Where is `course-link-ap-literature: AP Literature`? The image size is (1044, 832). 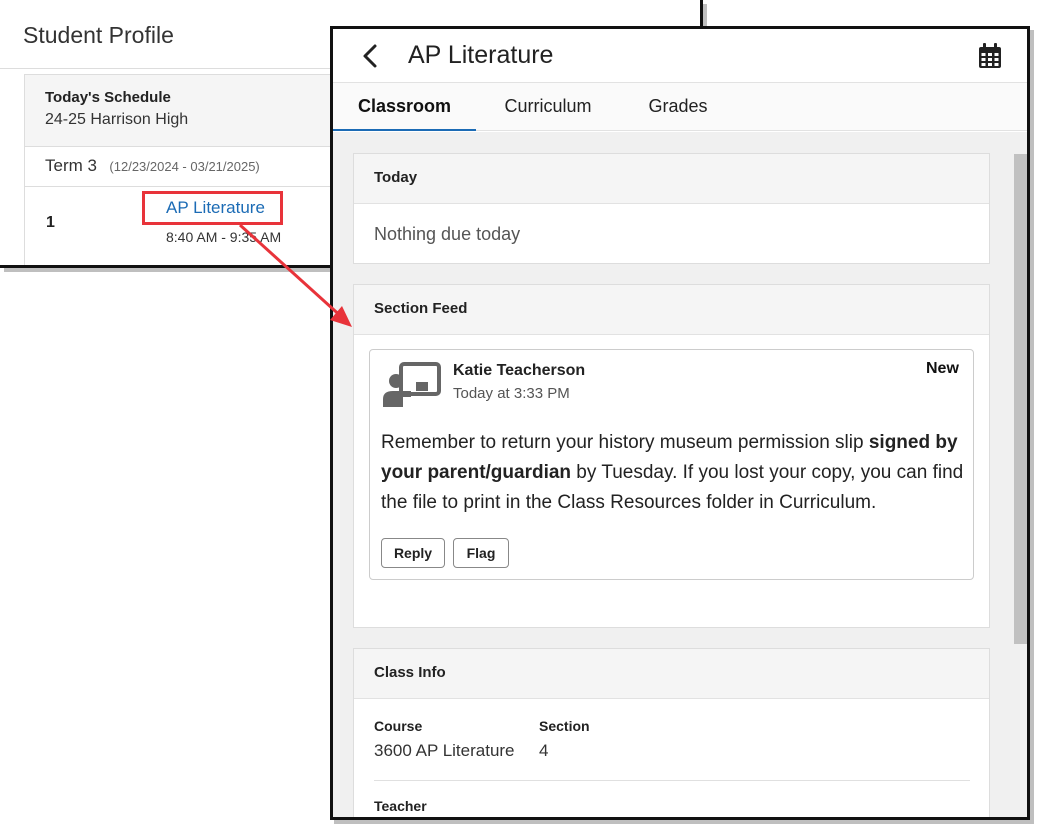
course-link-ap-literature: AP Literature is located at coordinates (215, 208).